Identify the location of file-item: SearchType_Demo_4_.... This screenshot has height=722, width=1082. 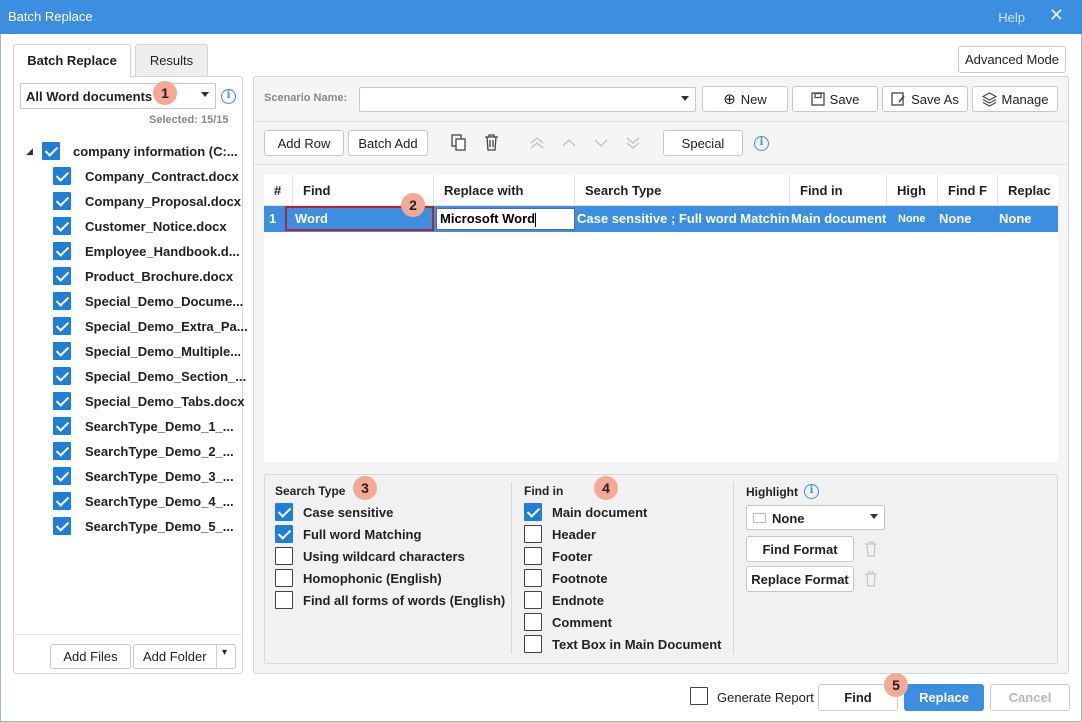
(145, 502).